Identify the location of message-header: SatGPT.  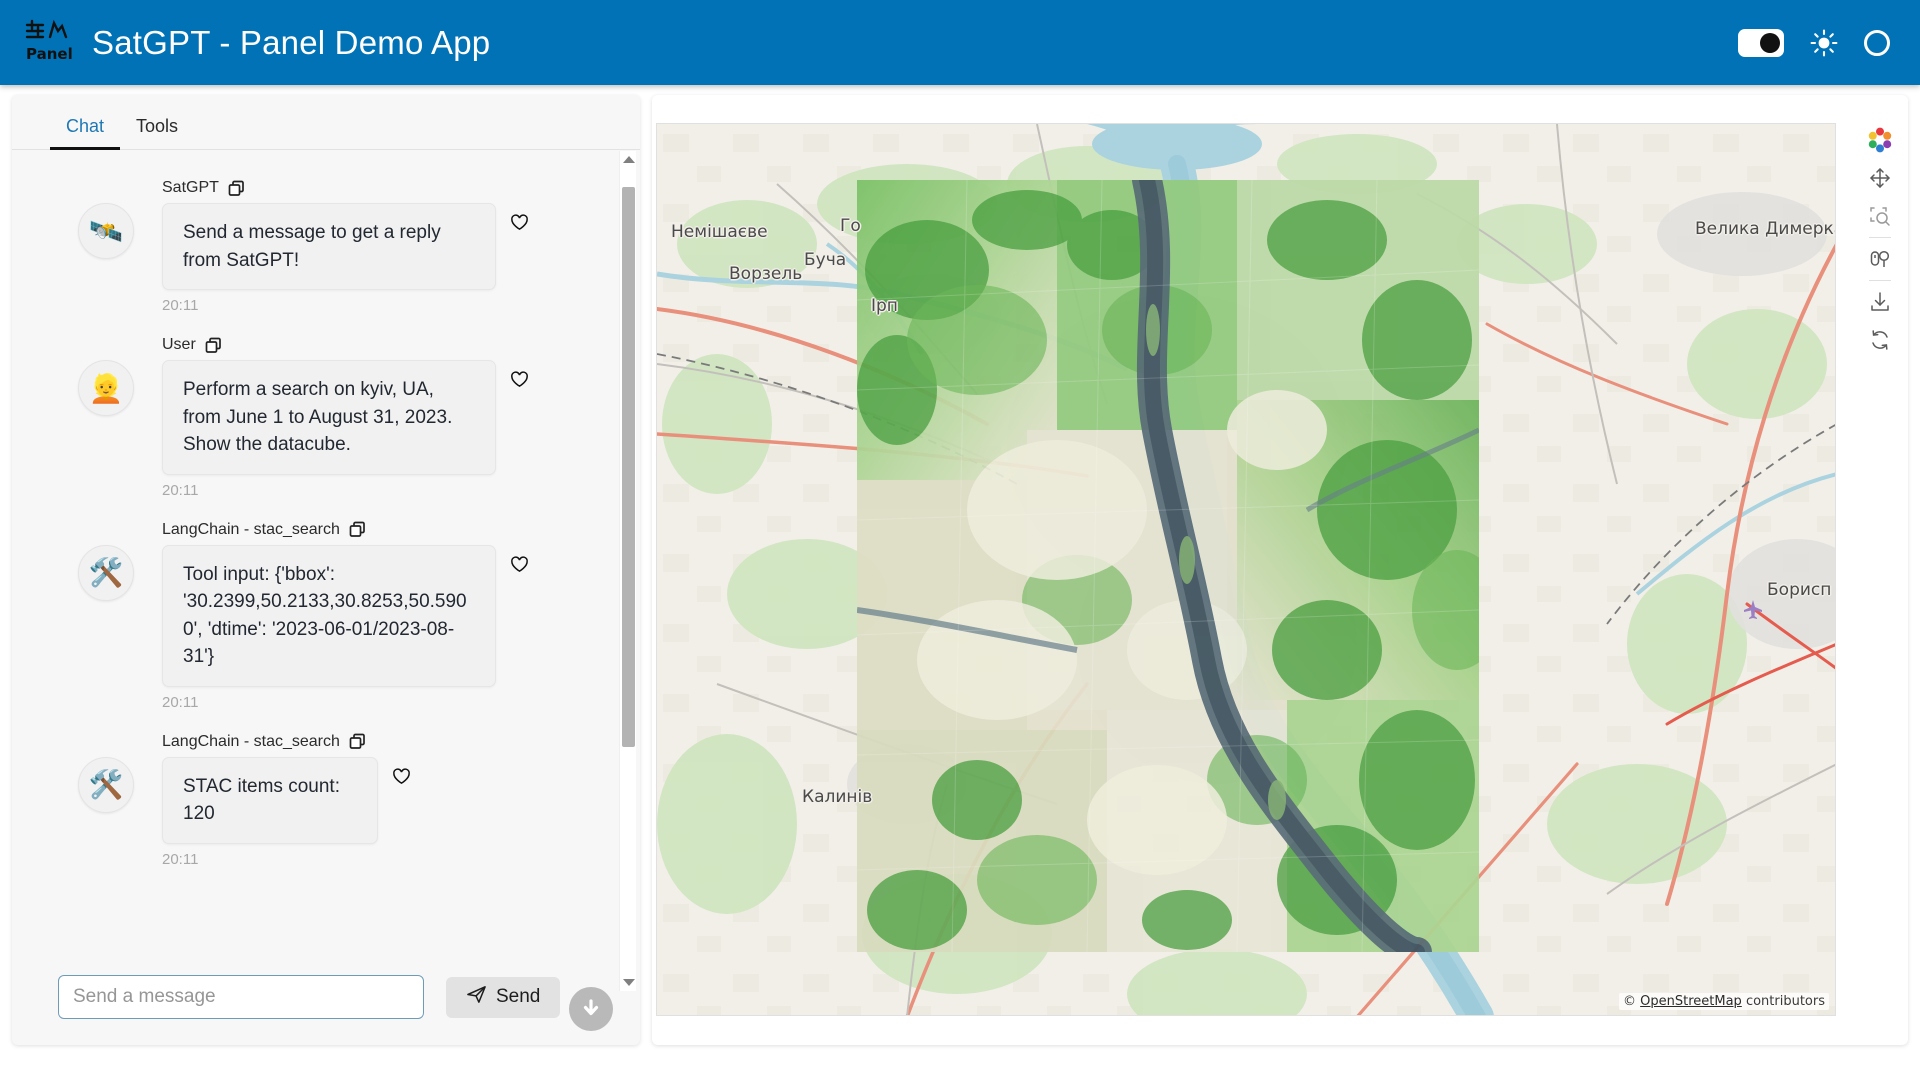
(393, 188).